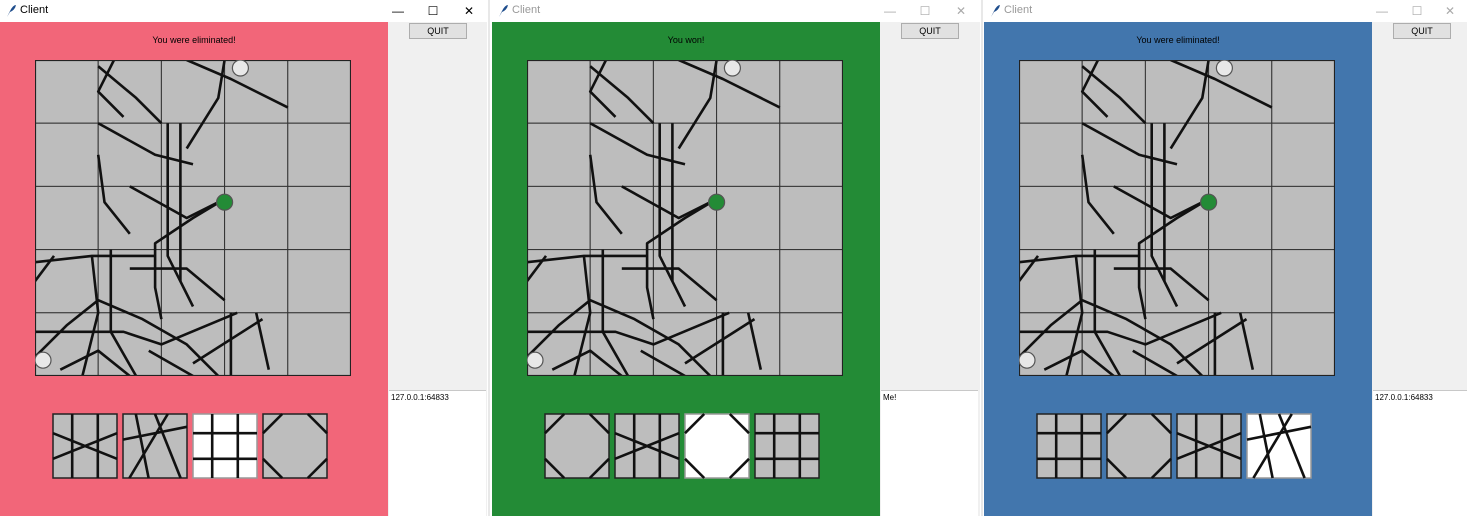  Describe the element at coordinates (995, 11) in the screenshot. I see `feather-icon` at that location.